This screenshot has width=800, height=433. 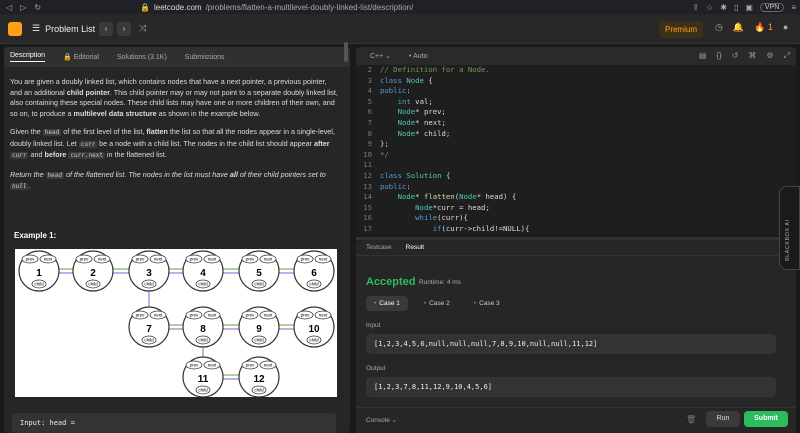 I want to click on code-line: 8 Node* child;, so click(x=566, y=134).